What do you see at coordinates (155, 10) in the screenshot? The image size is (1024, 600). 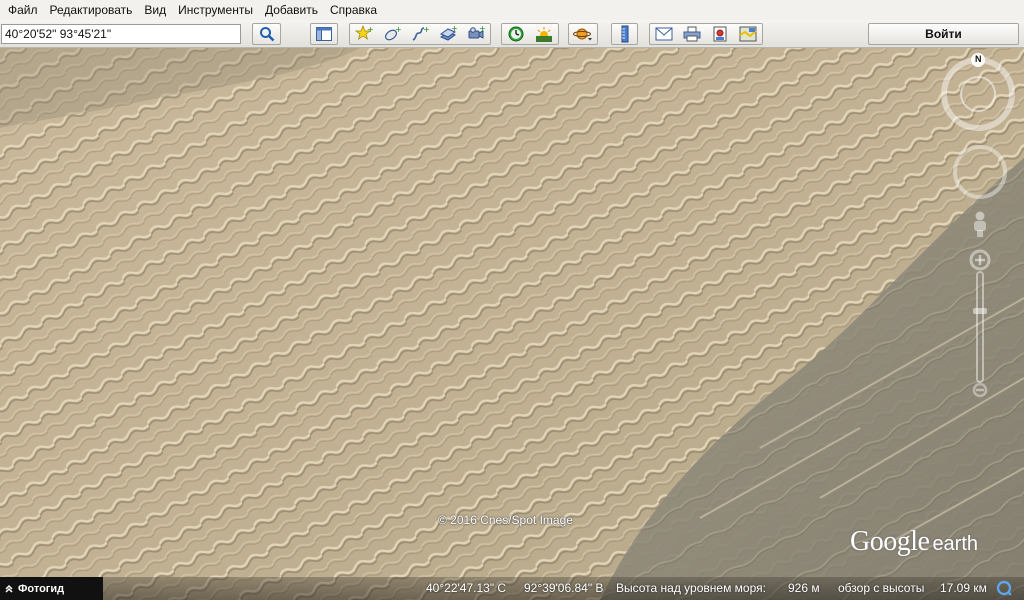 I see `menu-view: Вид` at bounding box center [155, 10].